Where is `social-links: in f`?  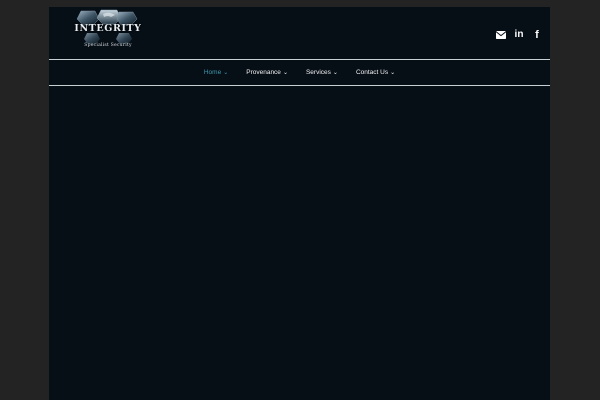
social-links: in f is located at coordinates (519, 35).